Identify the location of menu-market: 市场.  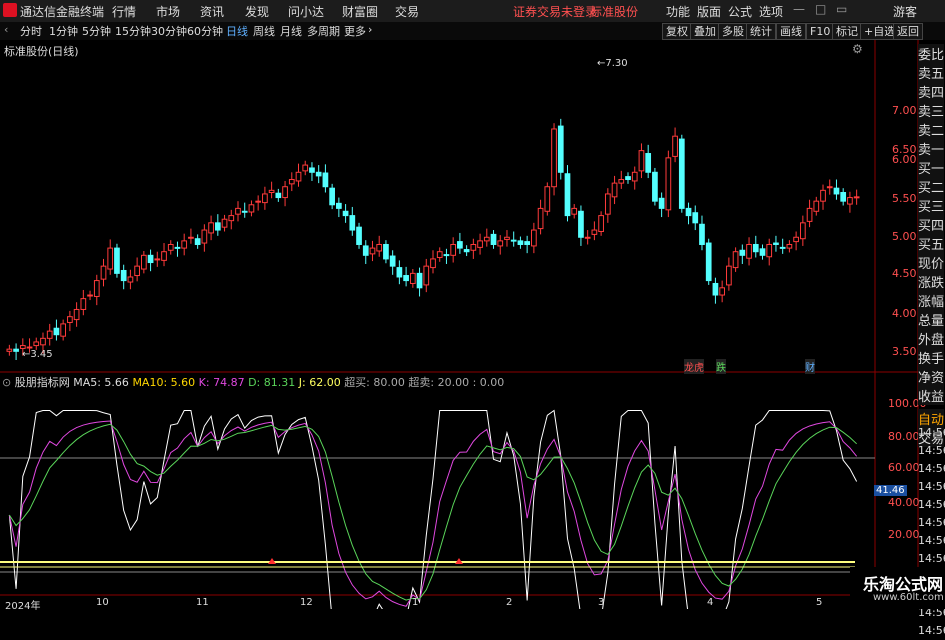
(168, 11).